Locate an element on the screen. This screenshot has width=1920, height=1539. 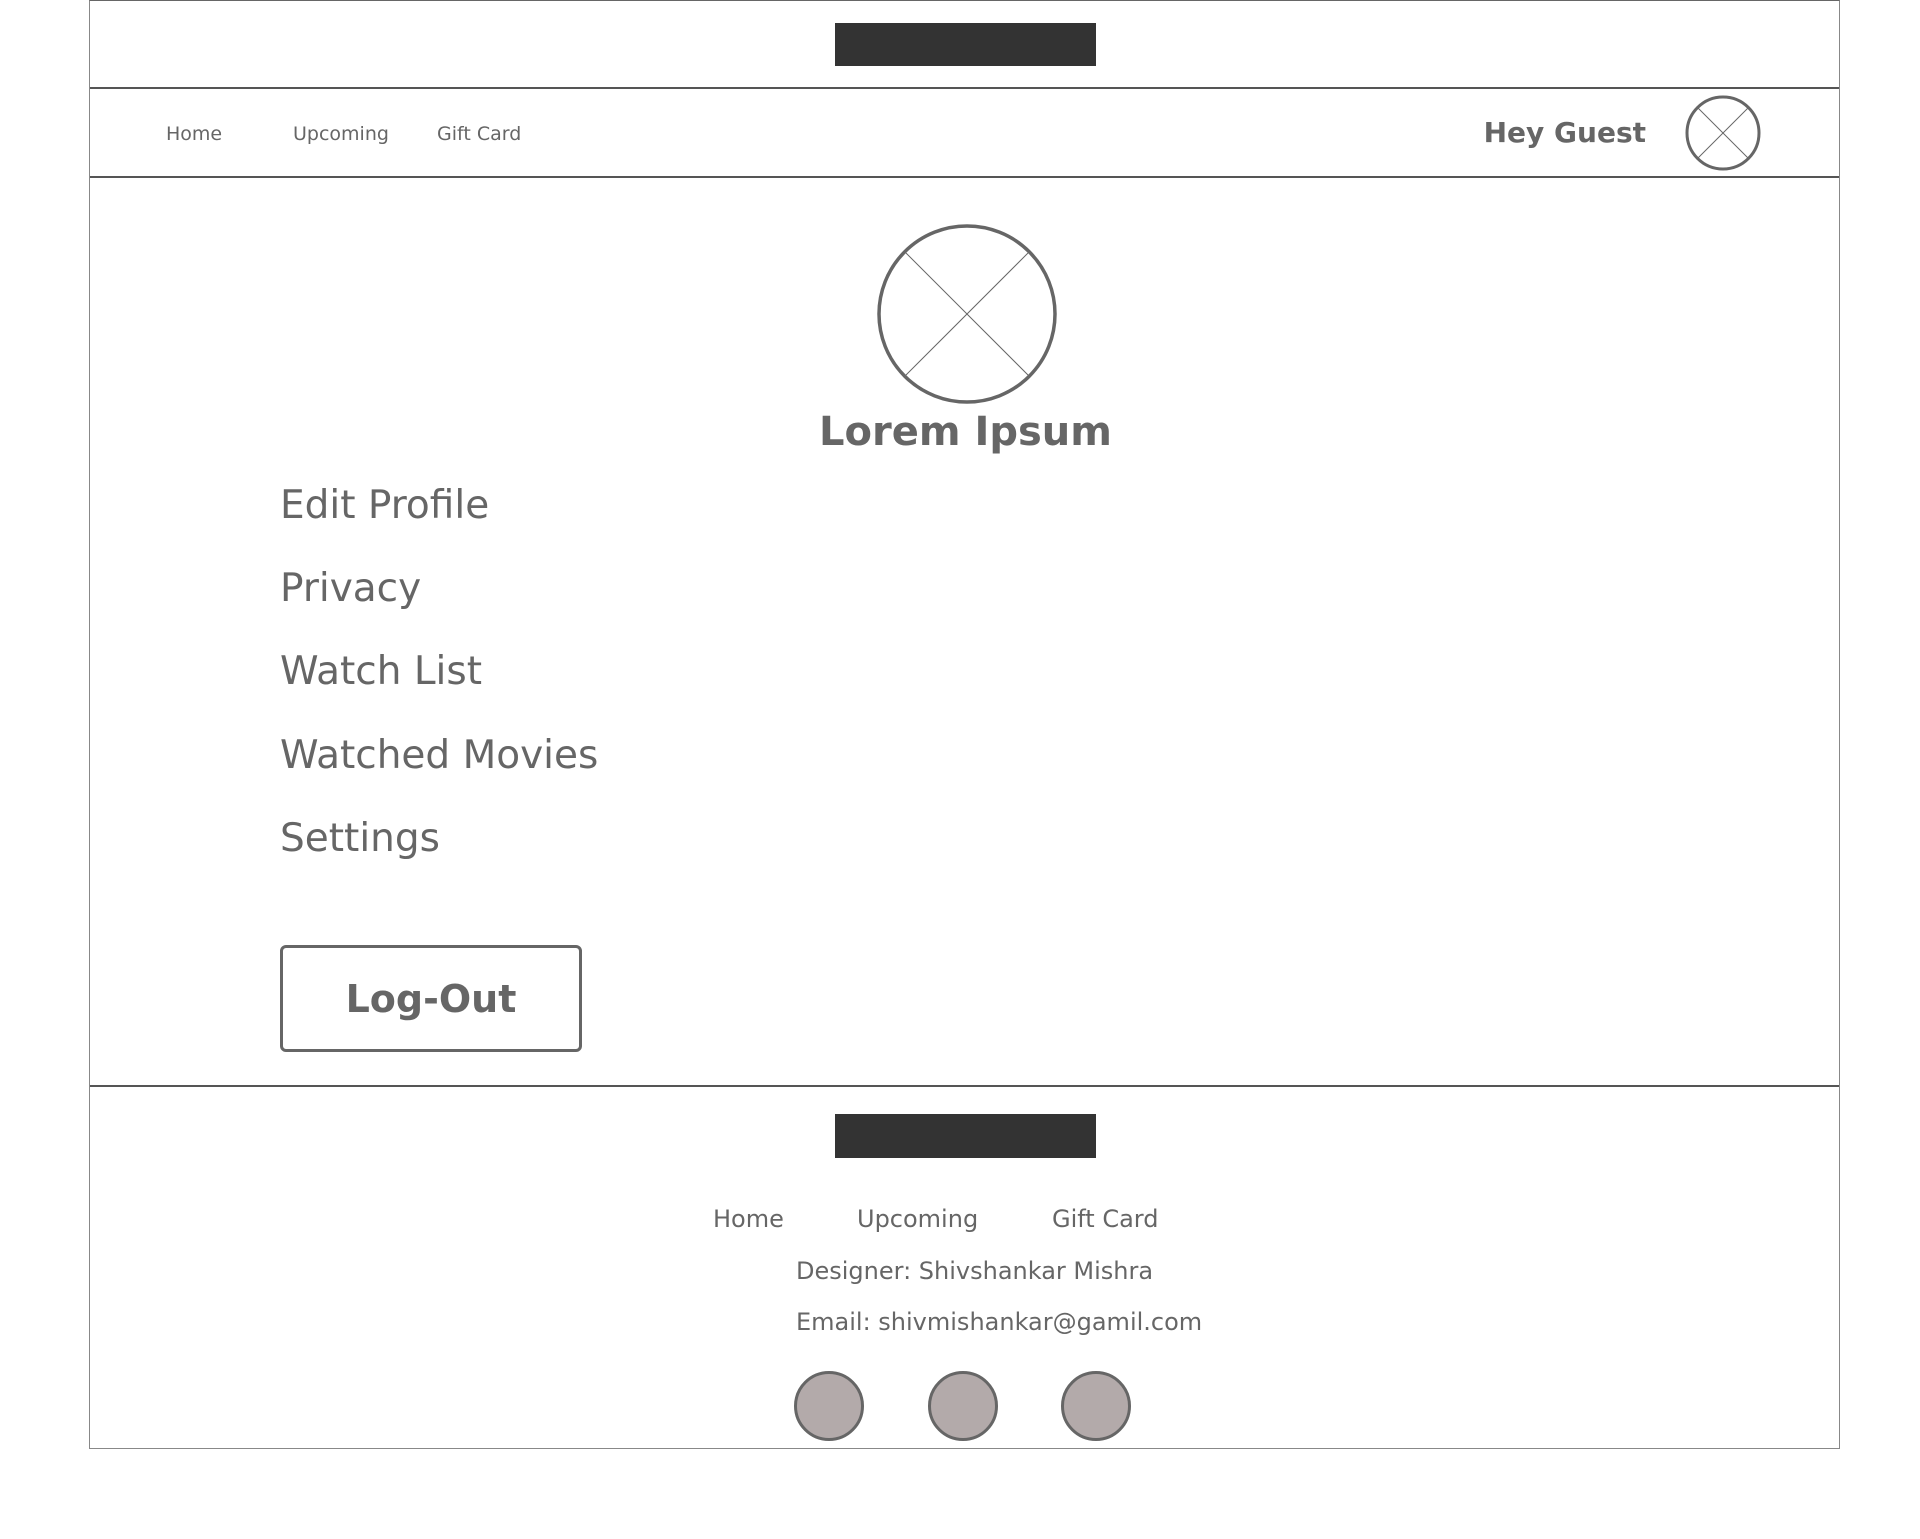
navbar: Home Upcoming Gift Card Hey Guest is located at coordinates (964, 133).